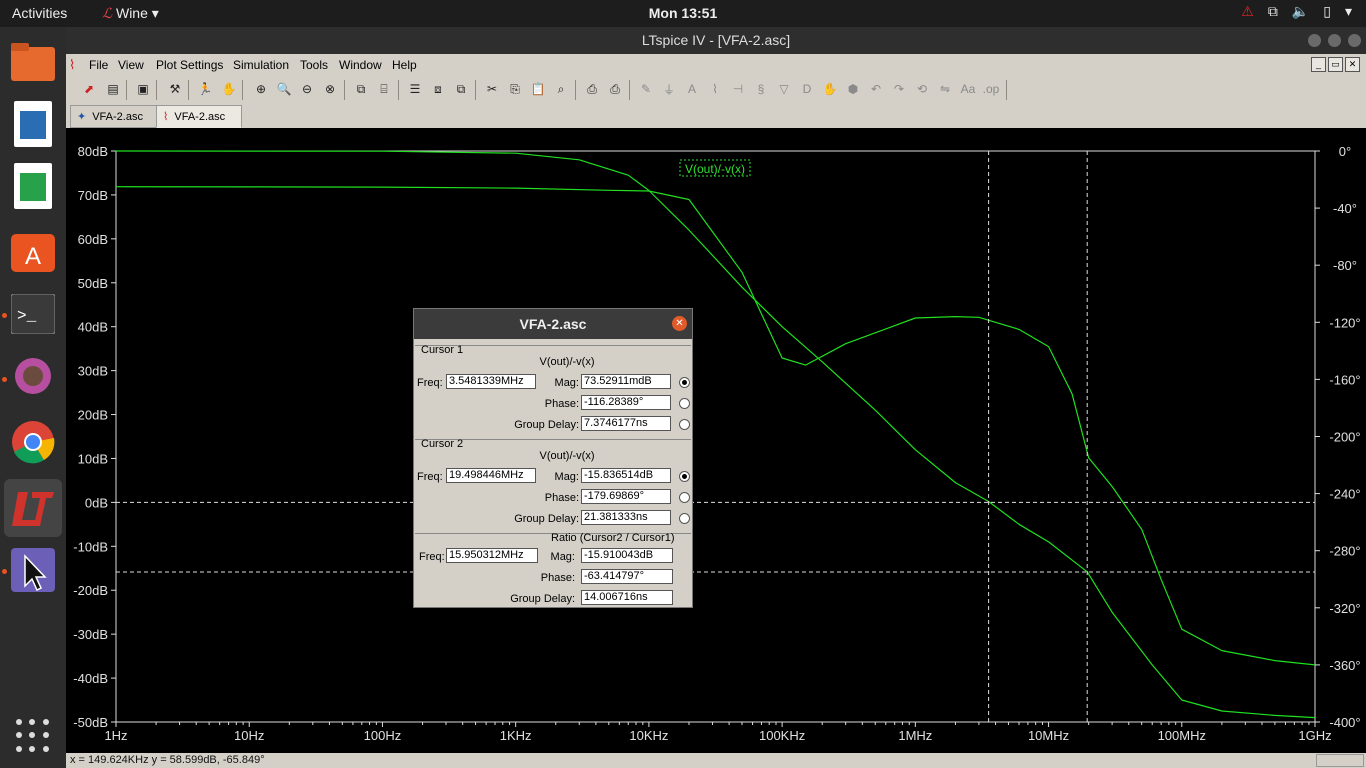 This screenshot has height=768, width=1366. What do you see at coordinates (761, 89) in the screenshot?
I see `inductor-icon: §` at bounding box center [761, 89].